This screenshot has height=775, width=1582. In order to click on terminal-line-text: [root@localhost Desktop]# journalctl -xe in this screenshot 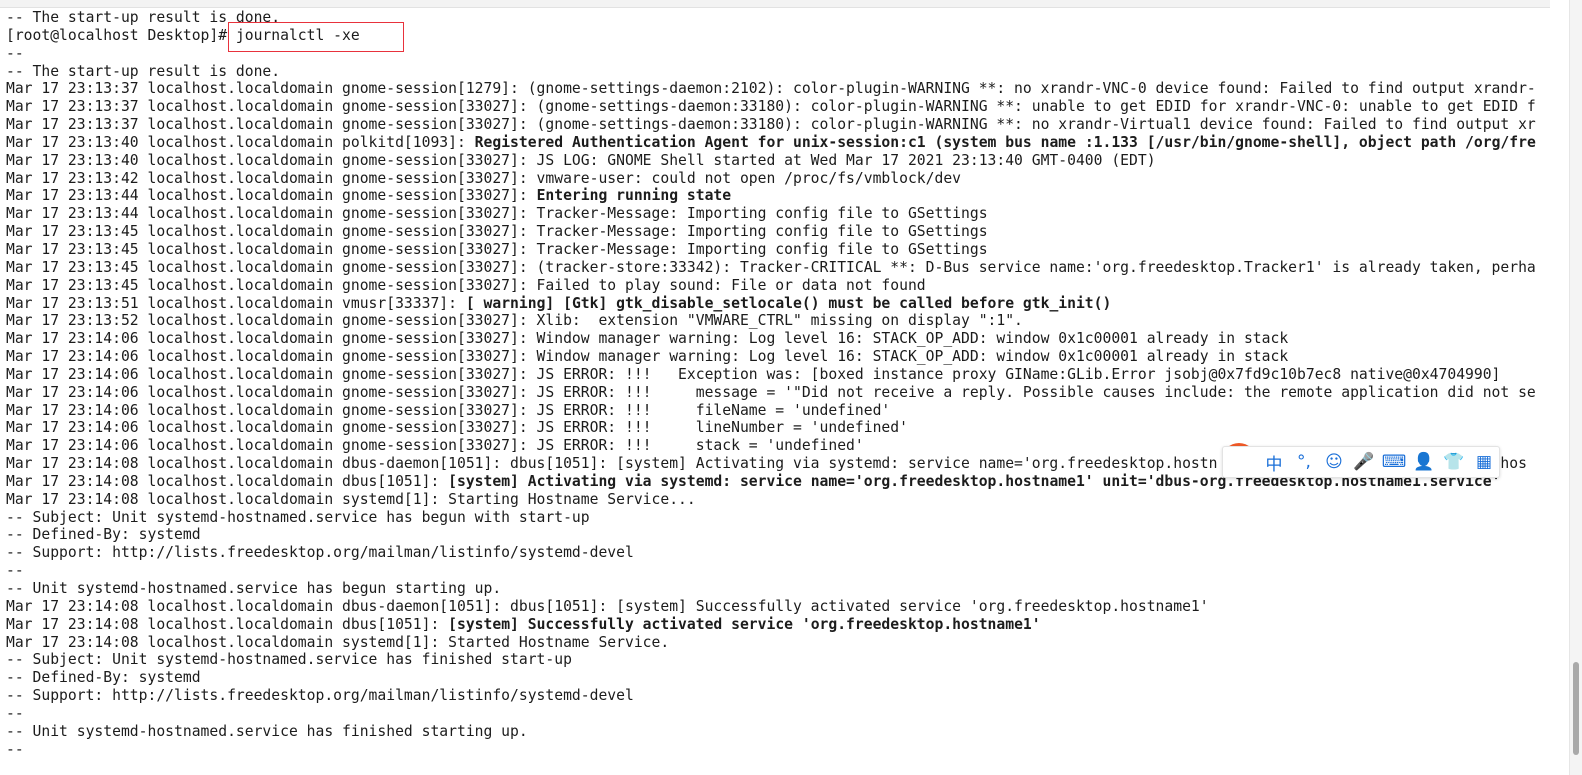, I will do `click(183, 35)`.